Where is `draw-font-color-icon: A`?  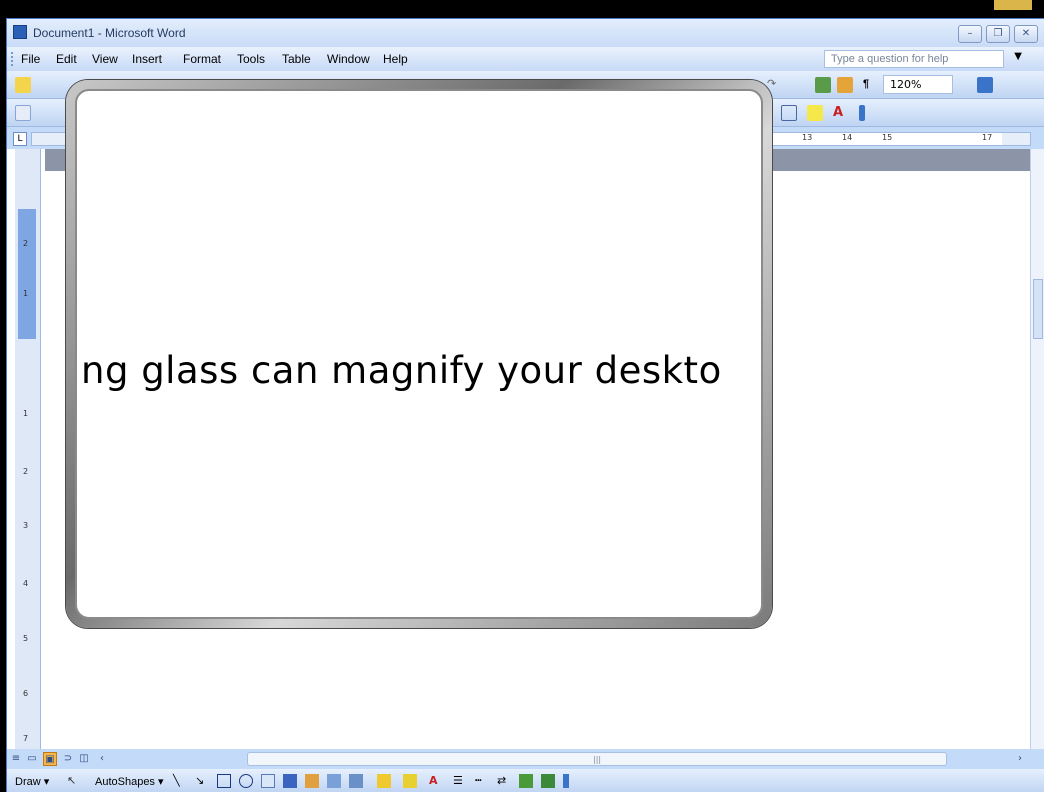
draw-font-color-icon: A is located at coordinates (436, 781).